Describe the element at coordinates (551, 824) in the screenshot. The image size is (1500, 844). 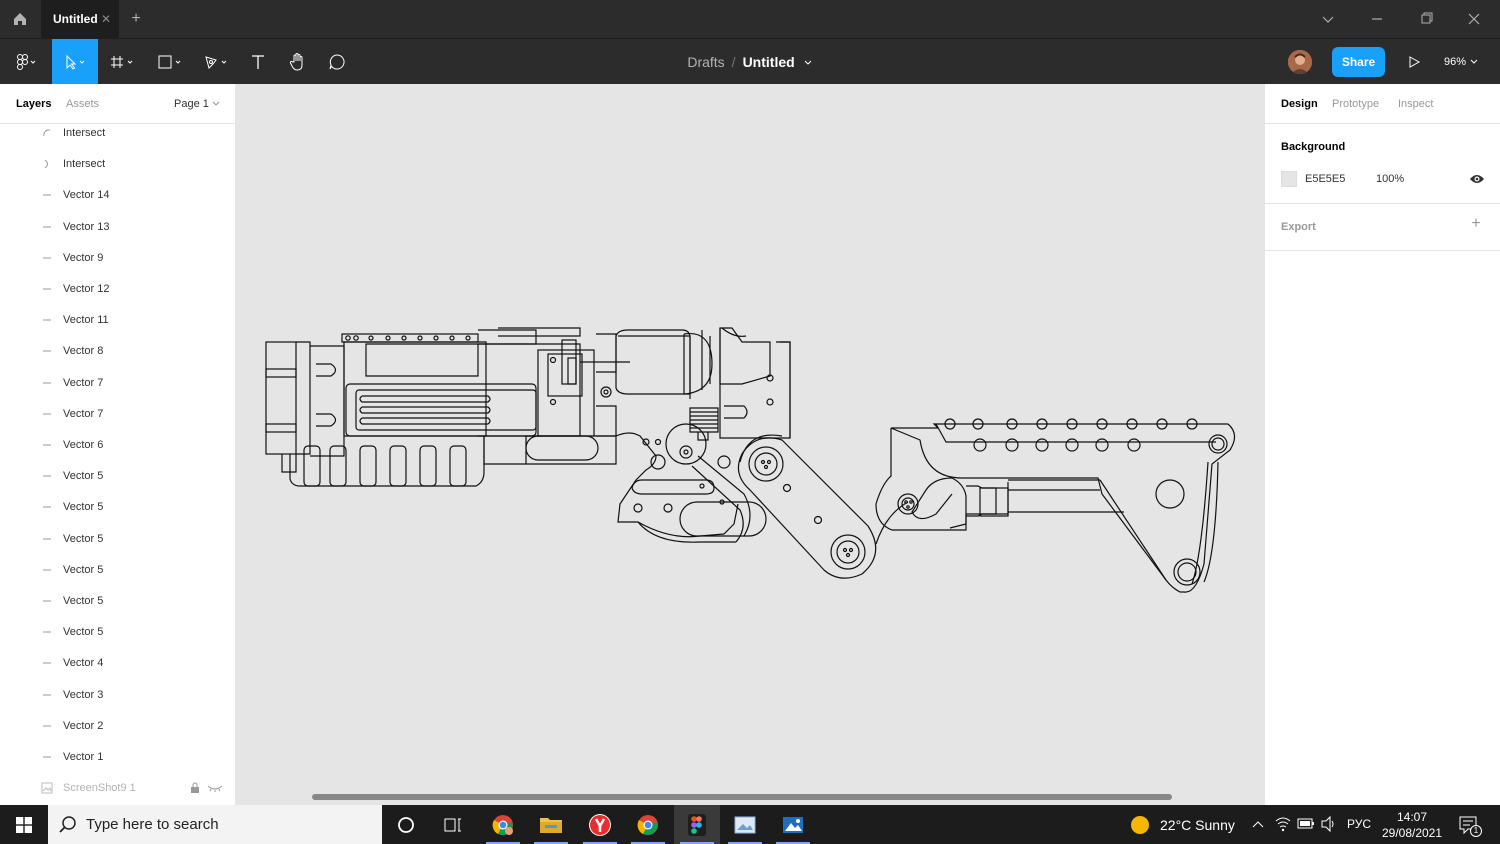
I see `taskbar-app-file-explorer` at that location.